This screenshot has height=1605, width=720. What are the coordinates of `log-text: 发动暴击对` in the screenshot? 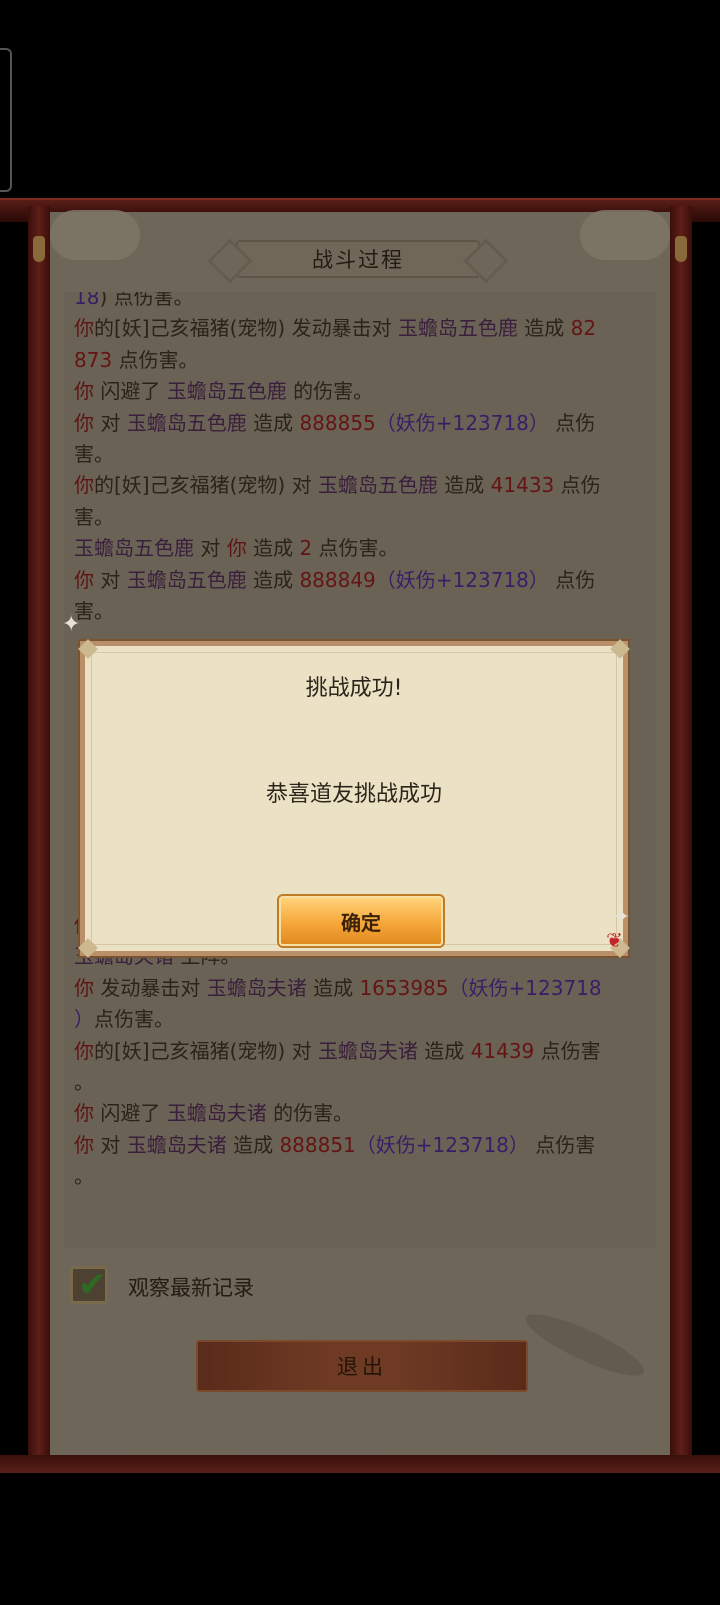 It's located at (150, 987).